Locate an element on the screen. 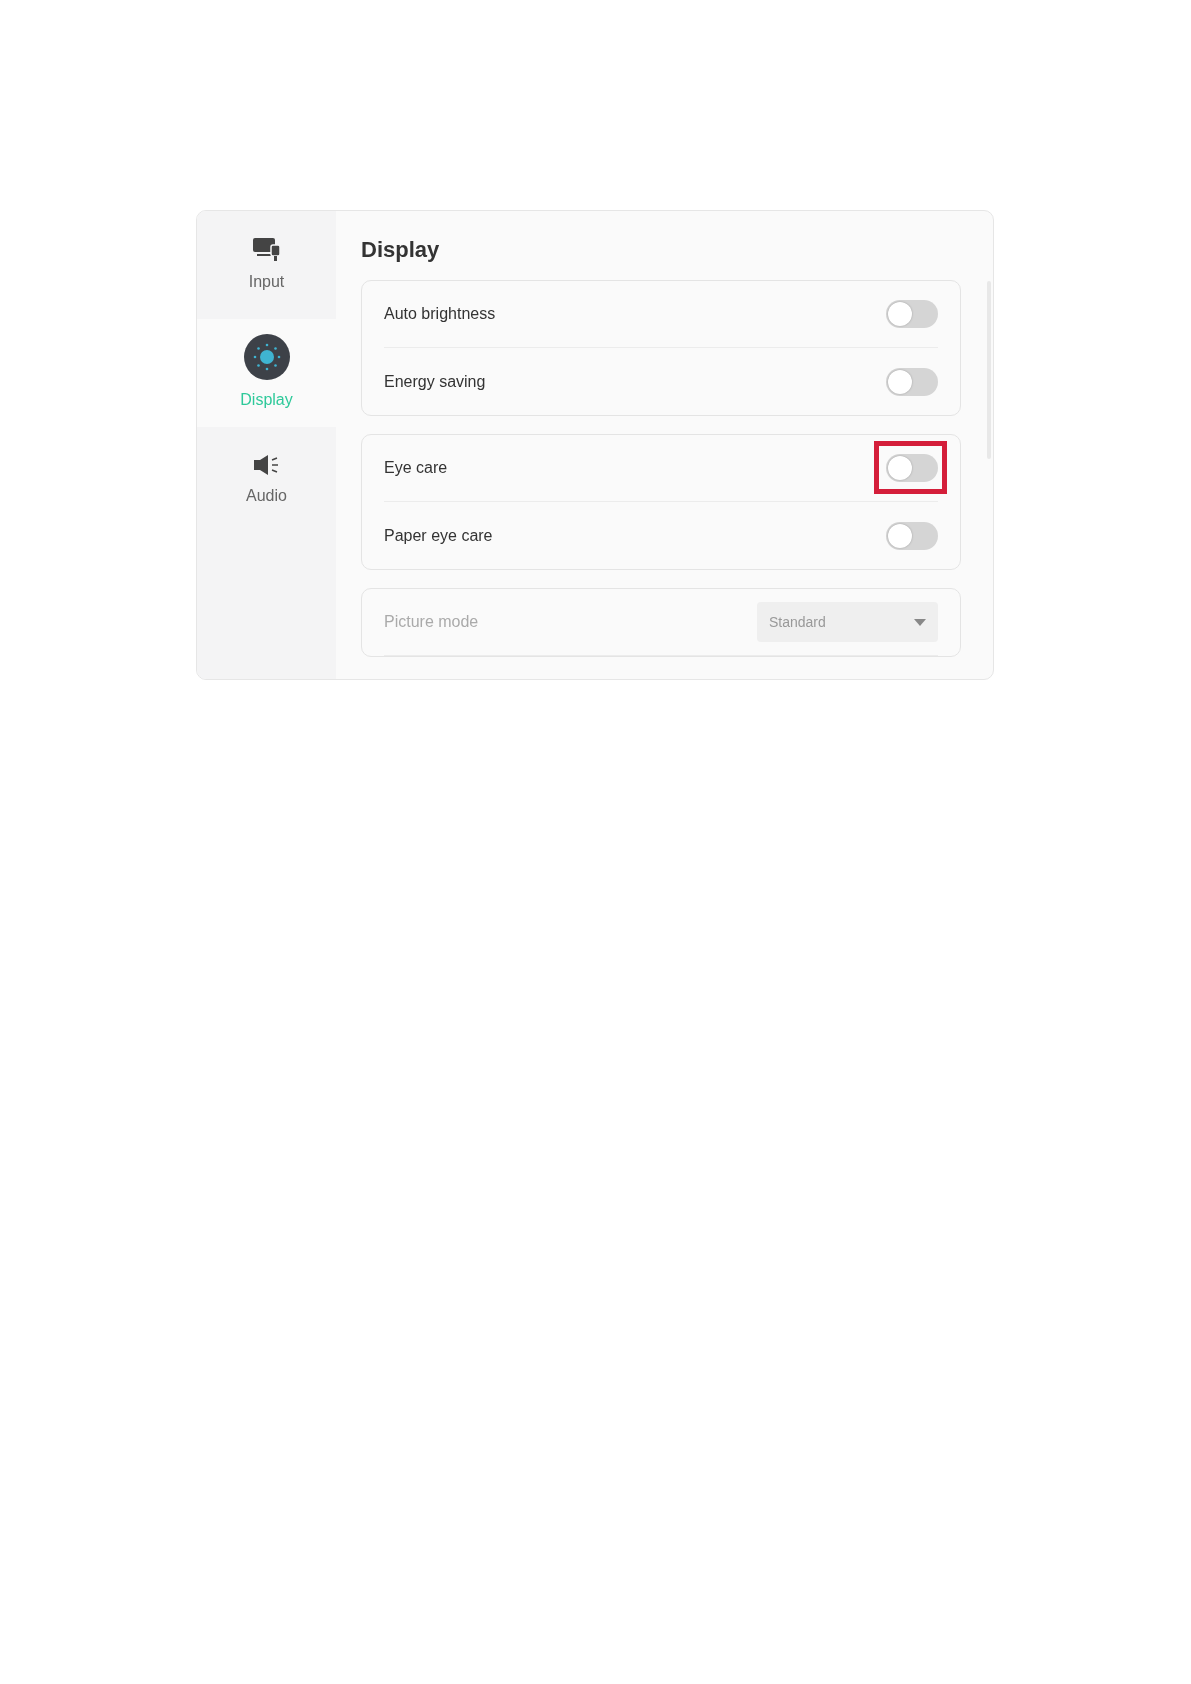  brightness-icon is located at coordinates (266, 357).